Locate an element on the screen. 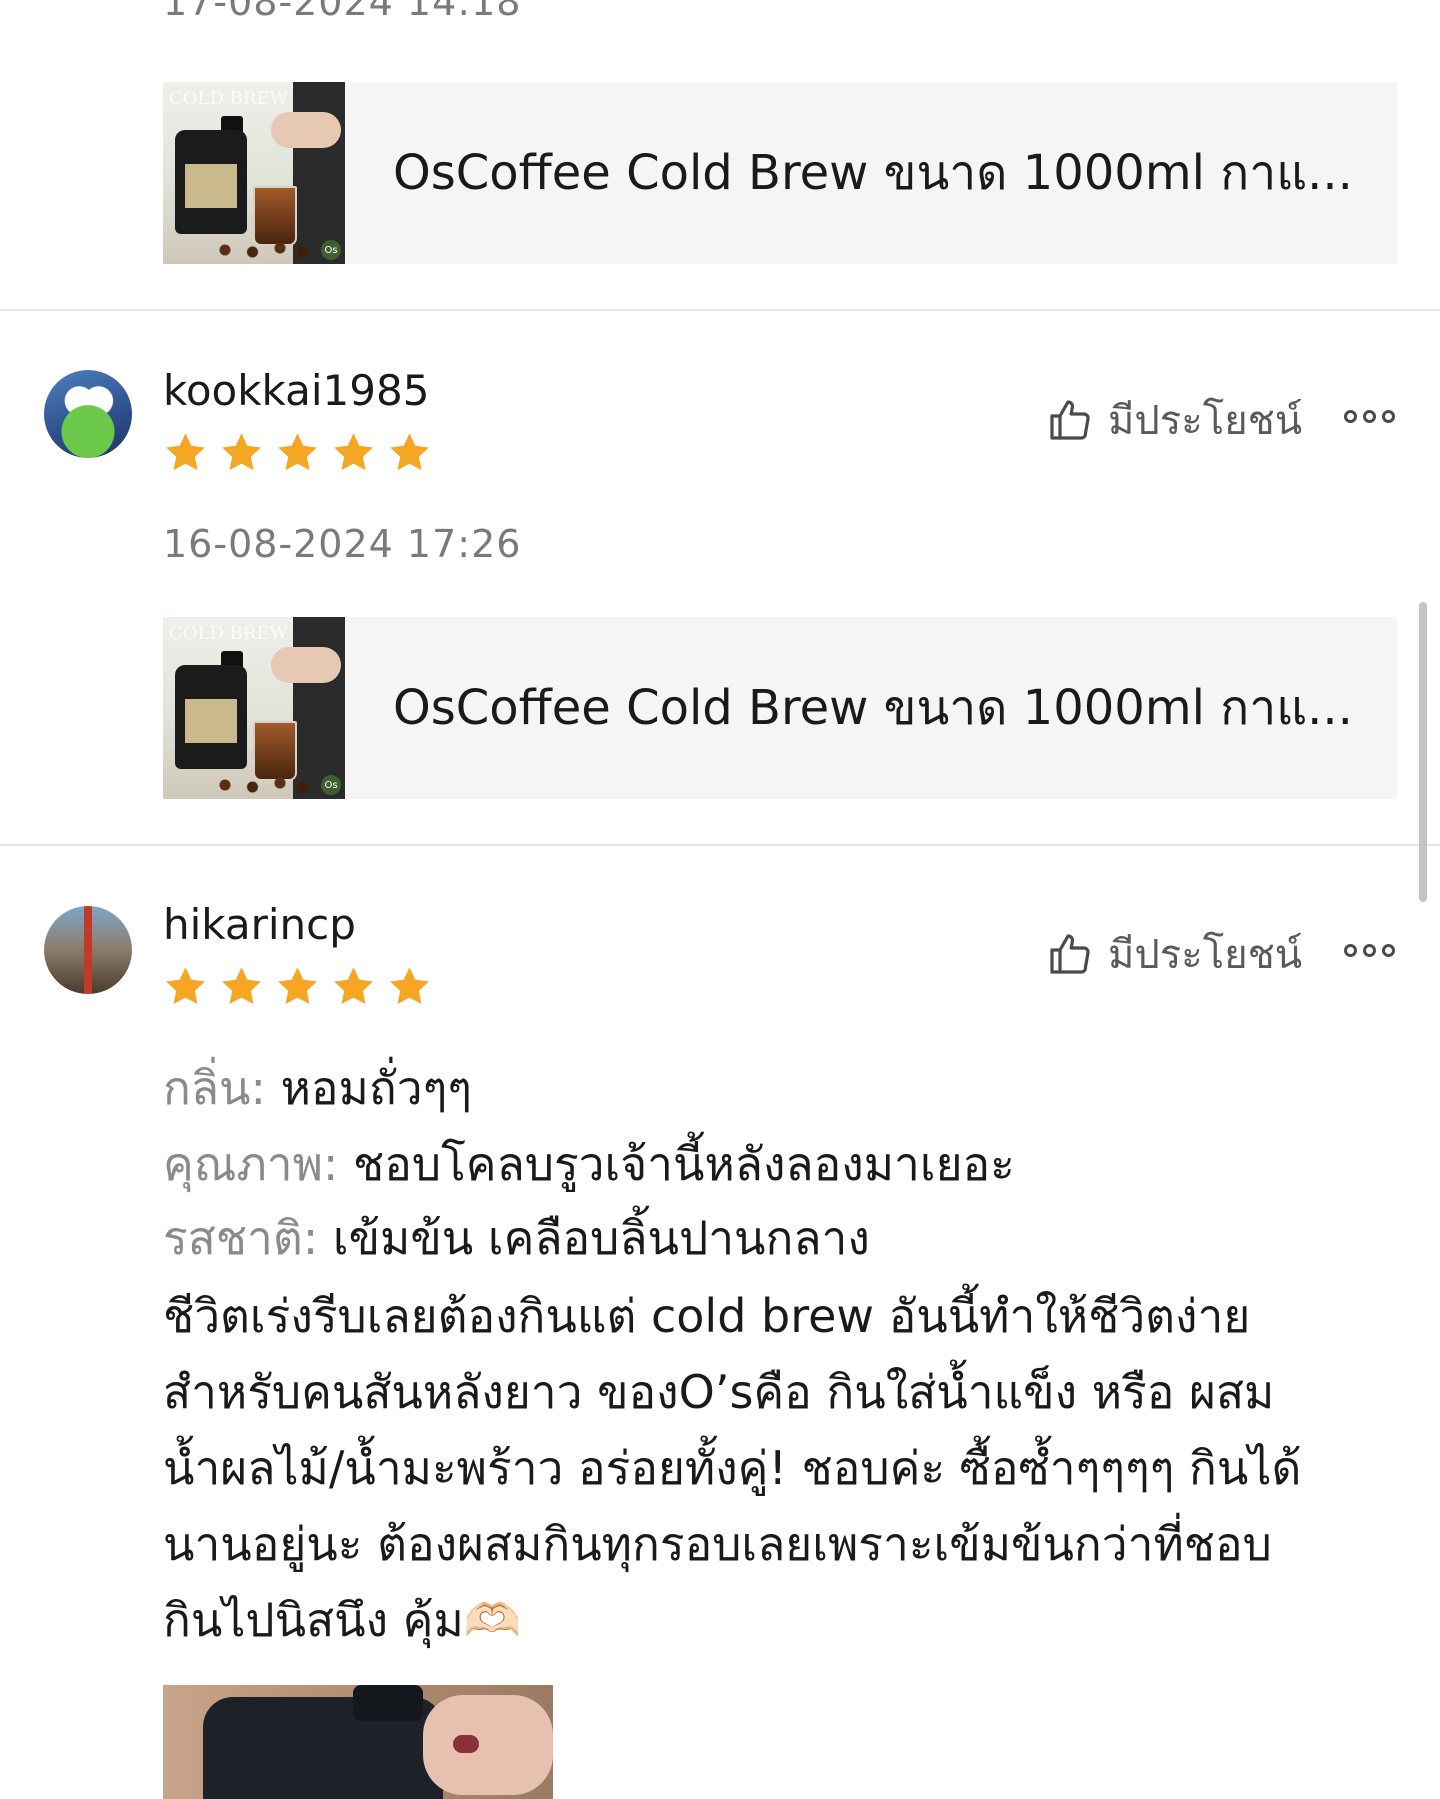 The height and width of the screenshot is (1799, 1440). attribute-quality: คุณภาพ: ชอบโคลบรูวเจ้านี้หลังลองมาเยอะ is located at coordinates (589, 1164).